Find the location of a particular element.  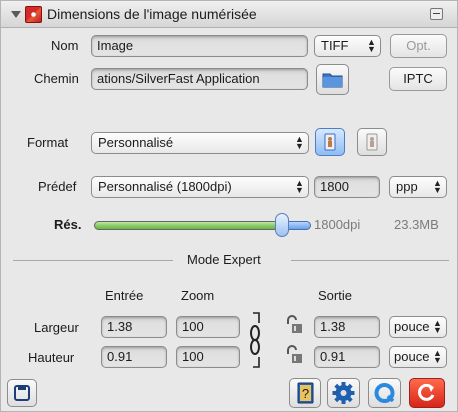

resolution-unit-value: ppp is located at coordinates (407, 186).